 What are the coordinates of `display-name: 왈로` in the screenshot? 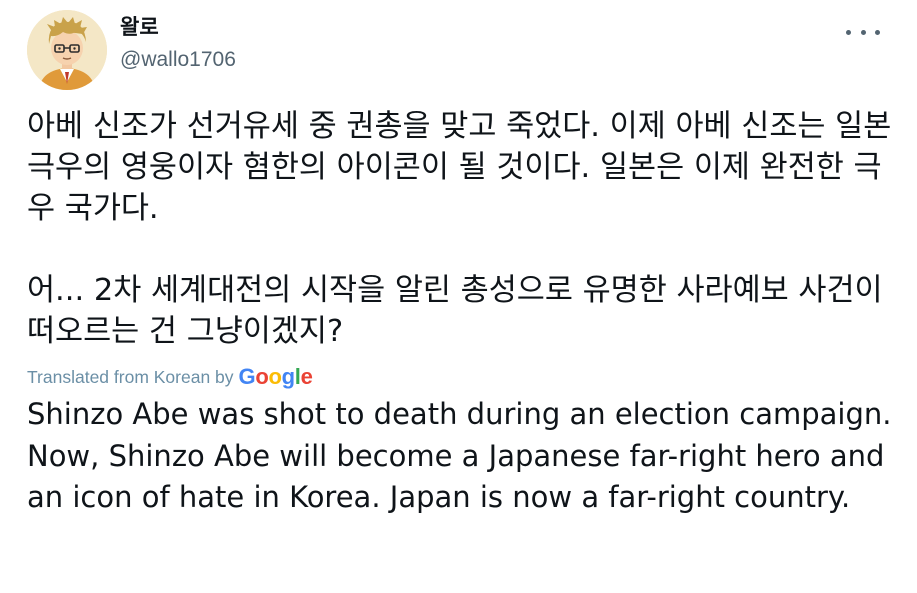 It's located at (139, 27).